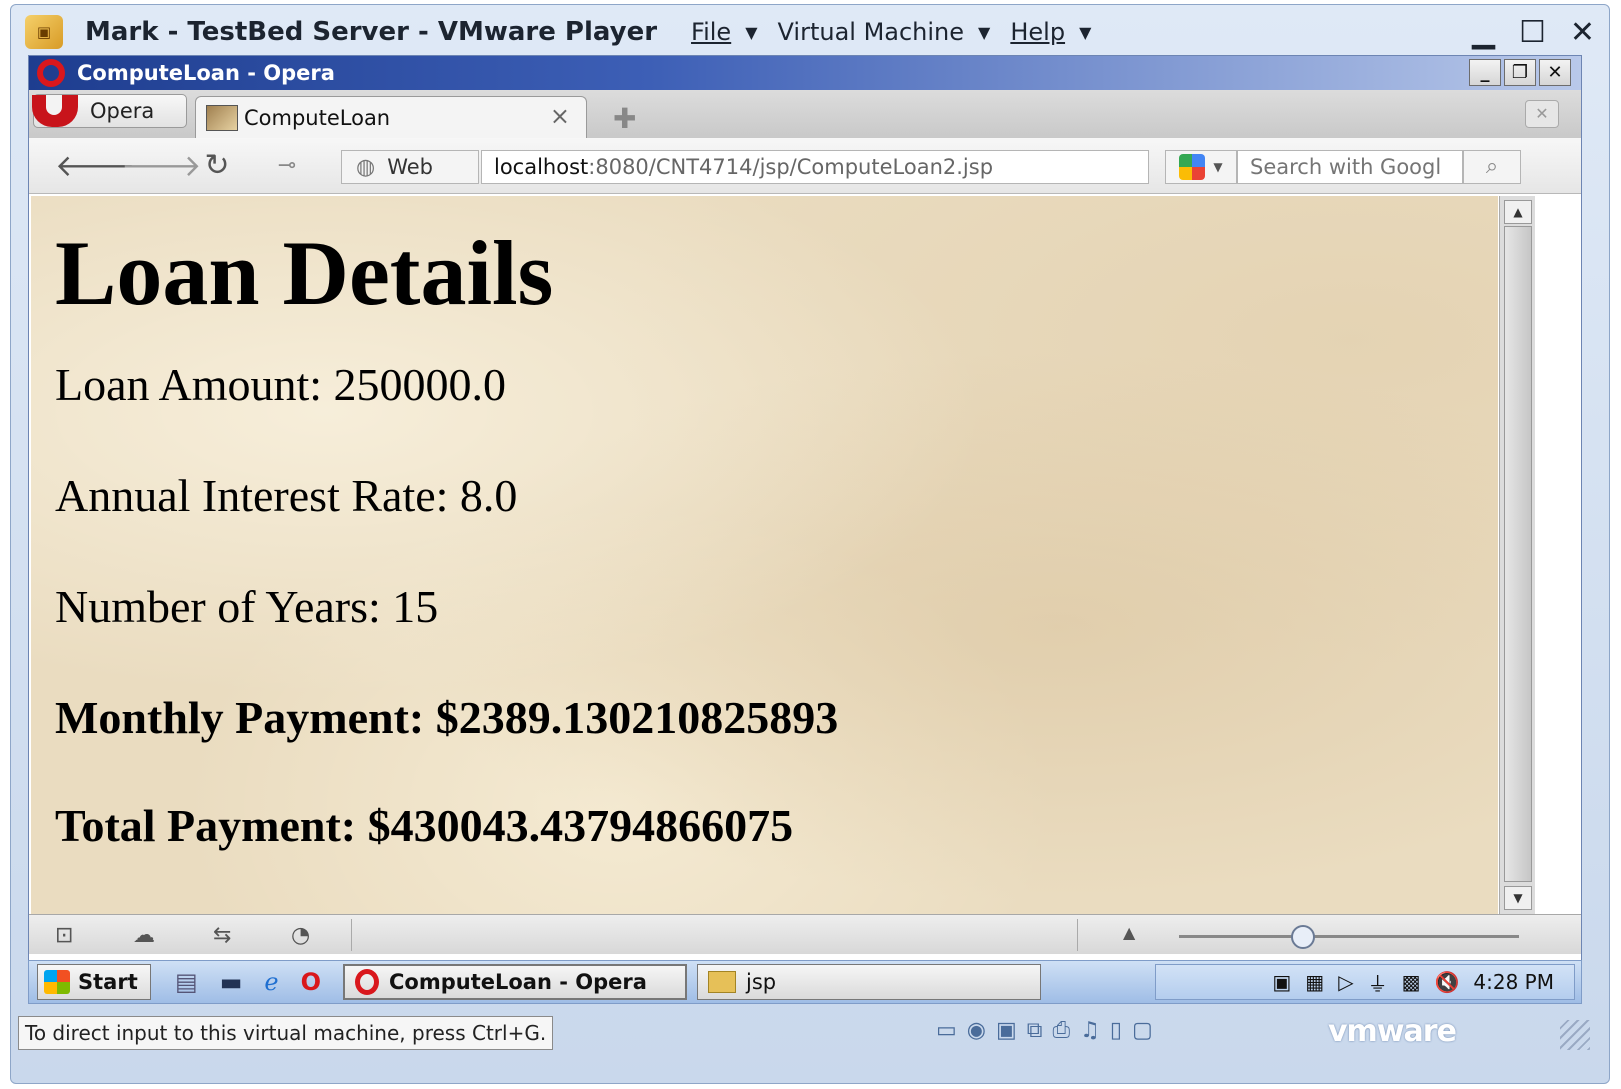 Image resolution: width=1621 pixels, height=1089 pixels. Describe the element at coordinates (1035, 1030) in the screenshot. I see `network-adapter-icon: ⧉` at that location.